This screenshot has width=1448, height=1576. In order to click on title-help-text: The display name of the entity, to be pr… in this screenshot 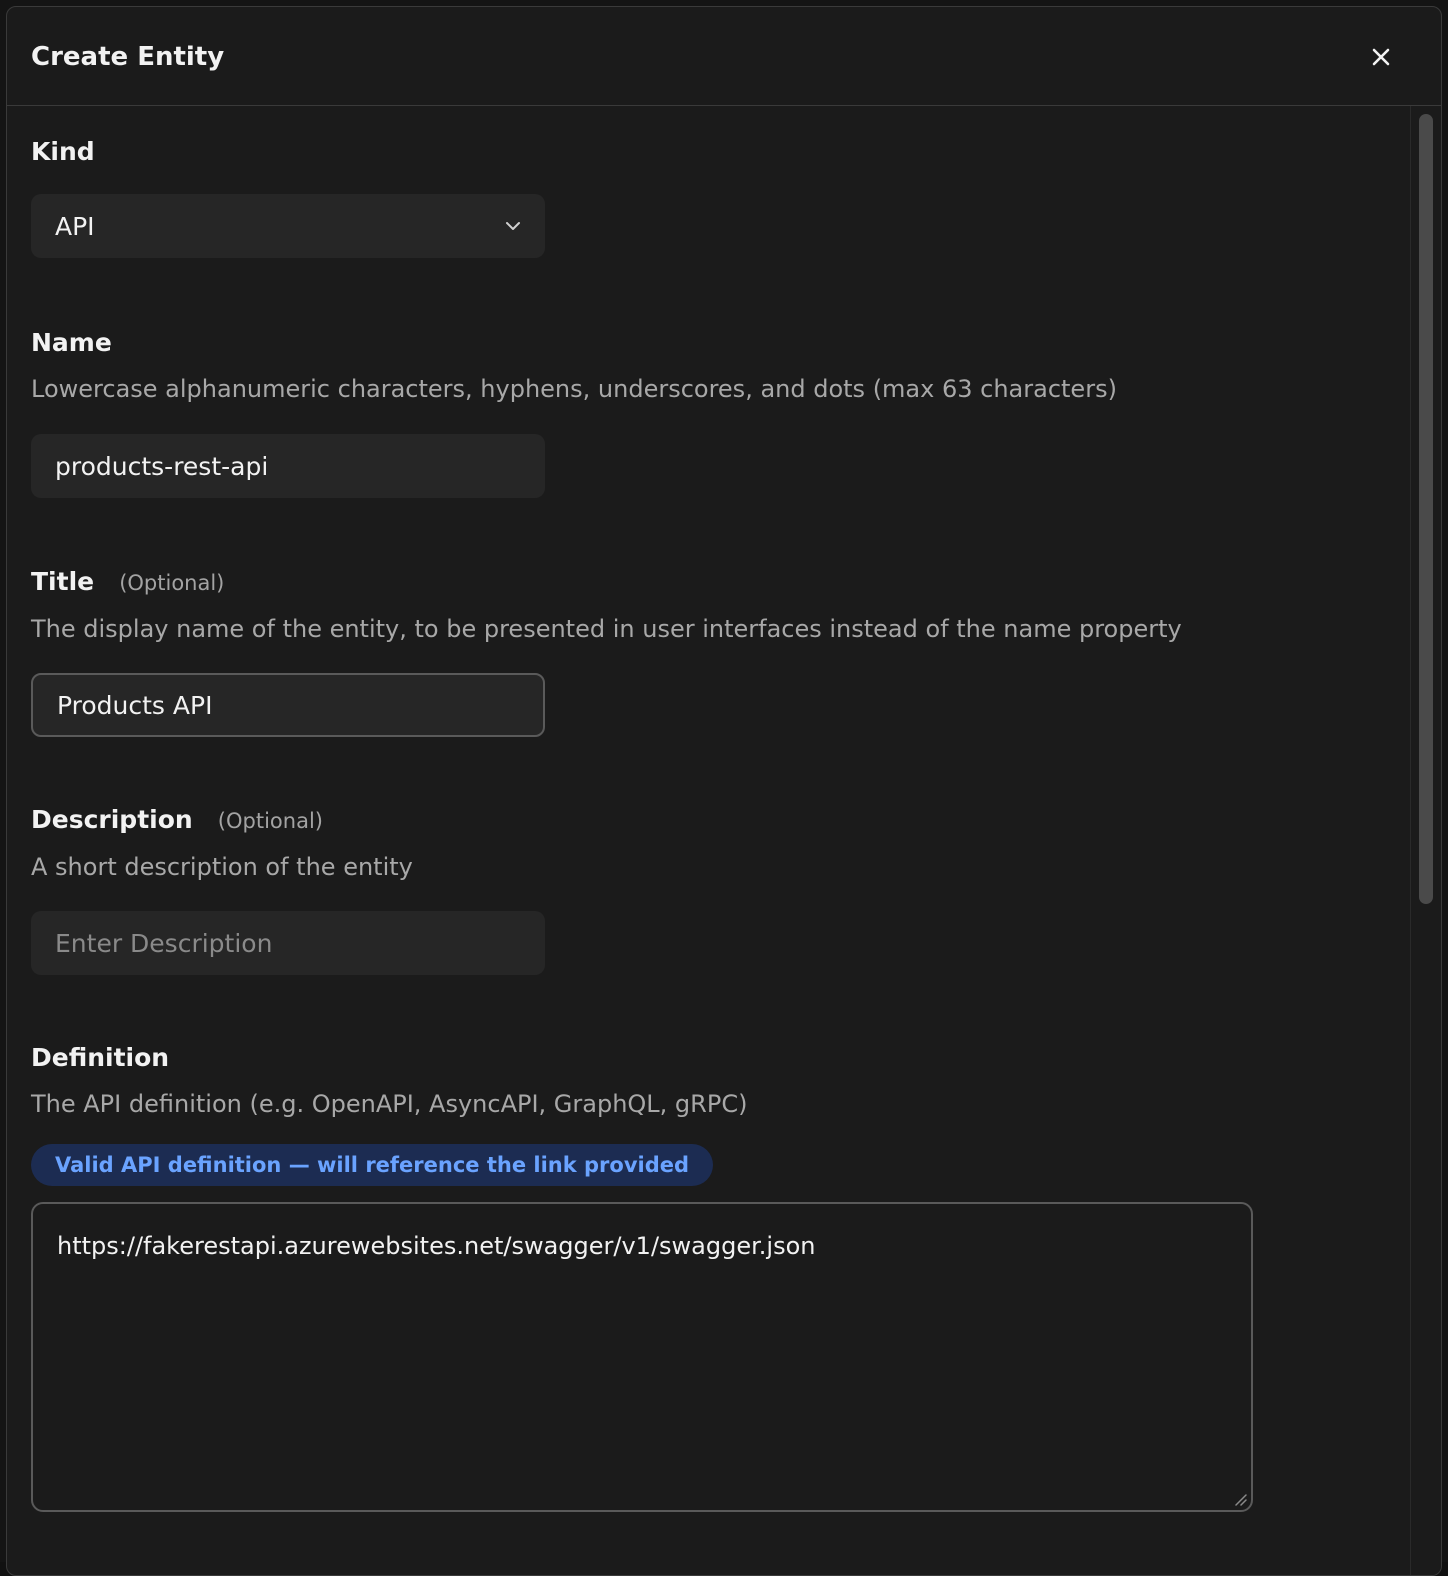, I will do `click(606, 629)`.